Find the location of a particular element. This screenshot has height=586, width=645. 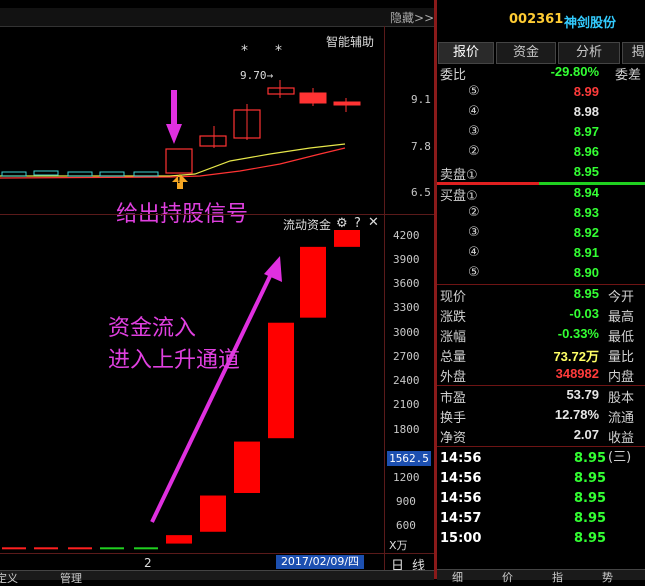

peak-price-label: 9.70→ is located at coordinates (257, 75).